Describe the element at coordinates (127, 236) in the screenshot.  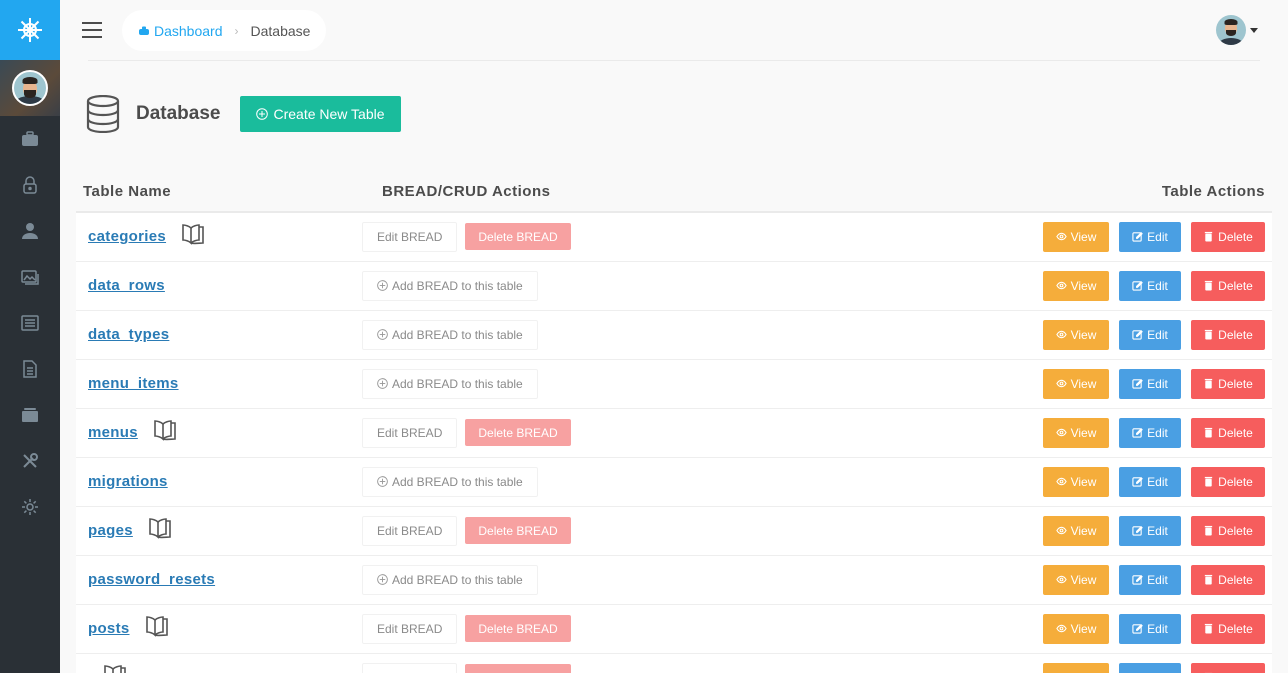
I see `table-name-link: categories` at that location.